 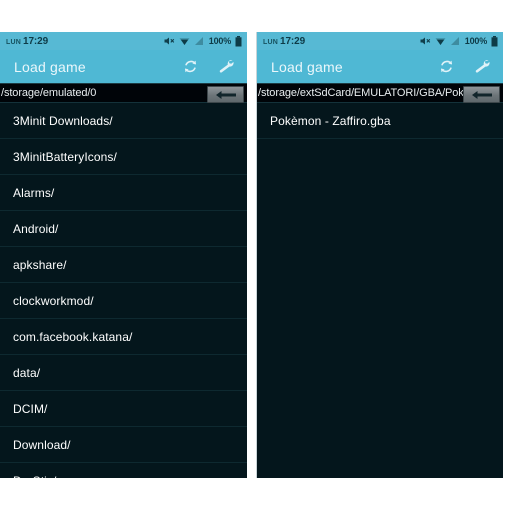 What do you see at coordinates (380, 41) in the screenshot?
I see `status-bar-right: LUN 17:29 100%` at bounding box center [380, 41].